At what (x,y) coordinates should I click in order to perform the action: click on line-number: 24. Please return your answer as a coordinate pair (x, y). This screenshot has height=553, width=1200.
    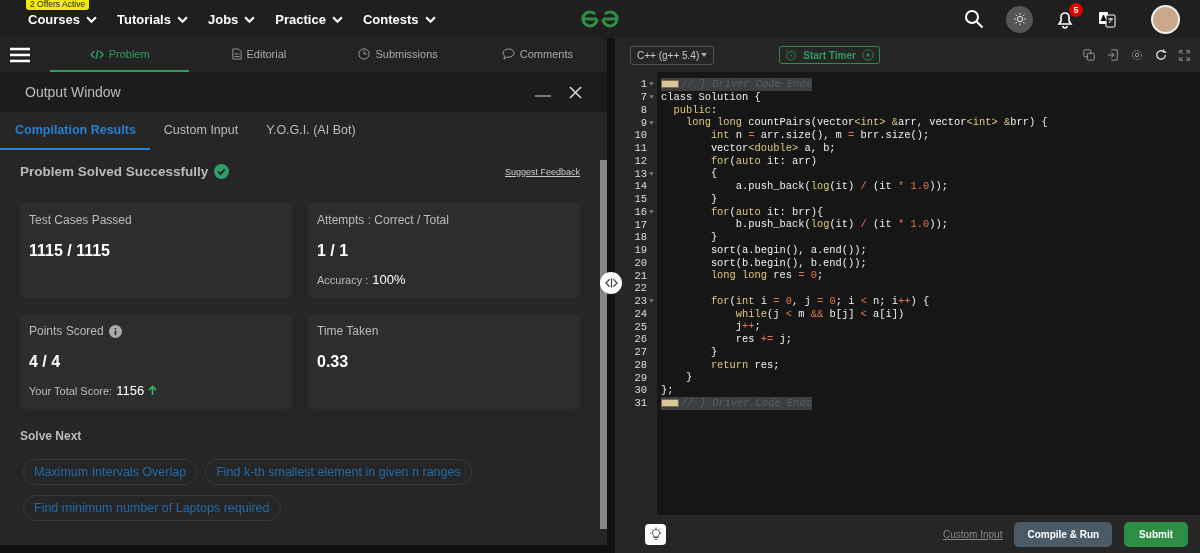
    Looking at the image, I should click on (640, 313).